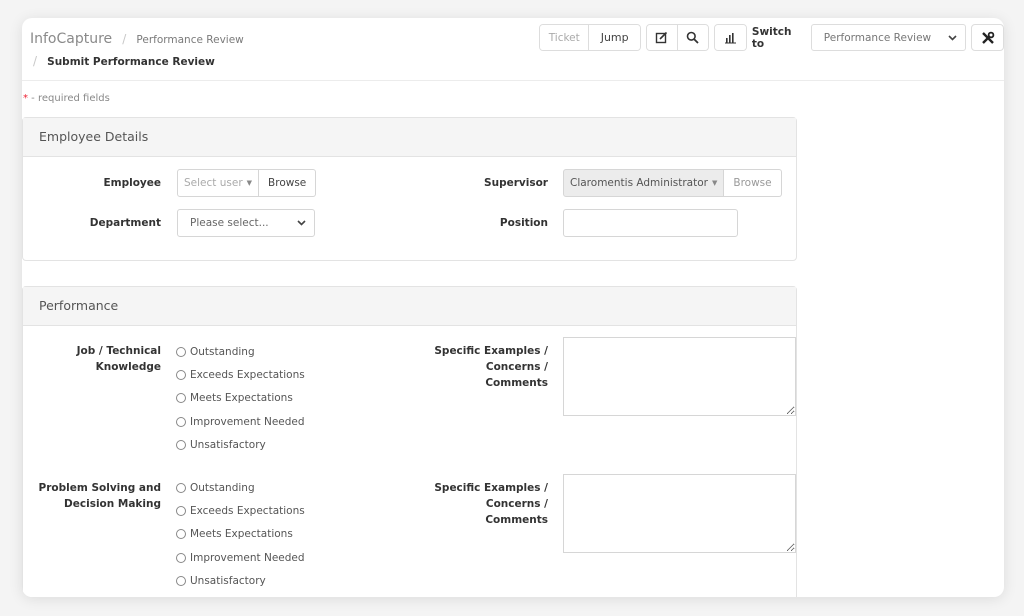 The height and width of the screenshot is (616, 1024). I want to click on ticket-jump-group: Ticket Jump, so click(590, 37).